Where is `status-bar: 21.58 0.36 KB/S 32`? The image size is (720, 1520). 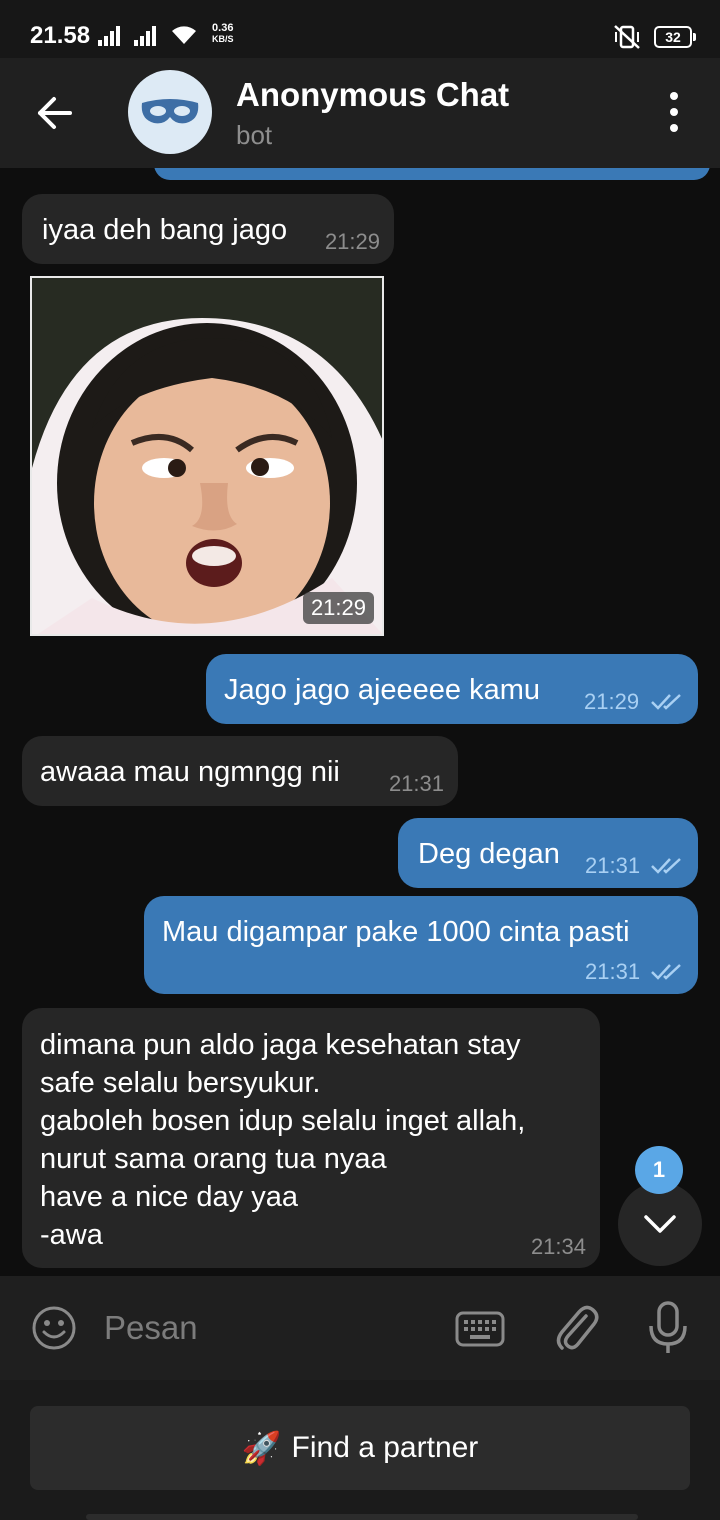 status-bar: 21.58 0.36 KB/S 32 is located at coordinates (360, 29).